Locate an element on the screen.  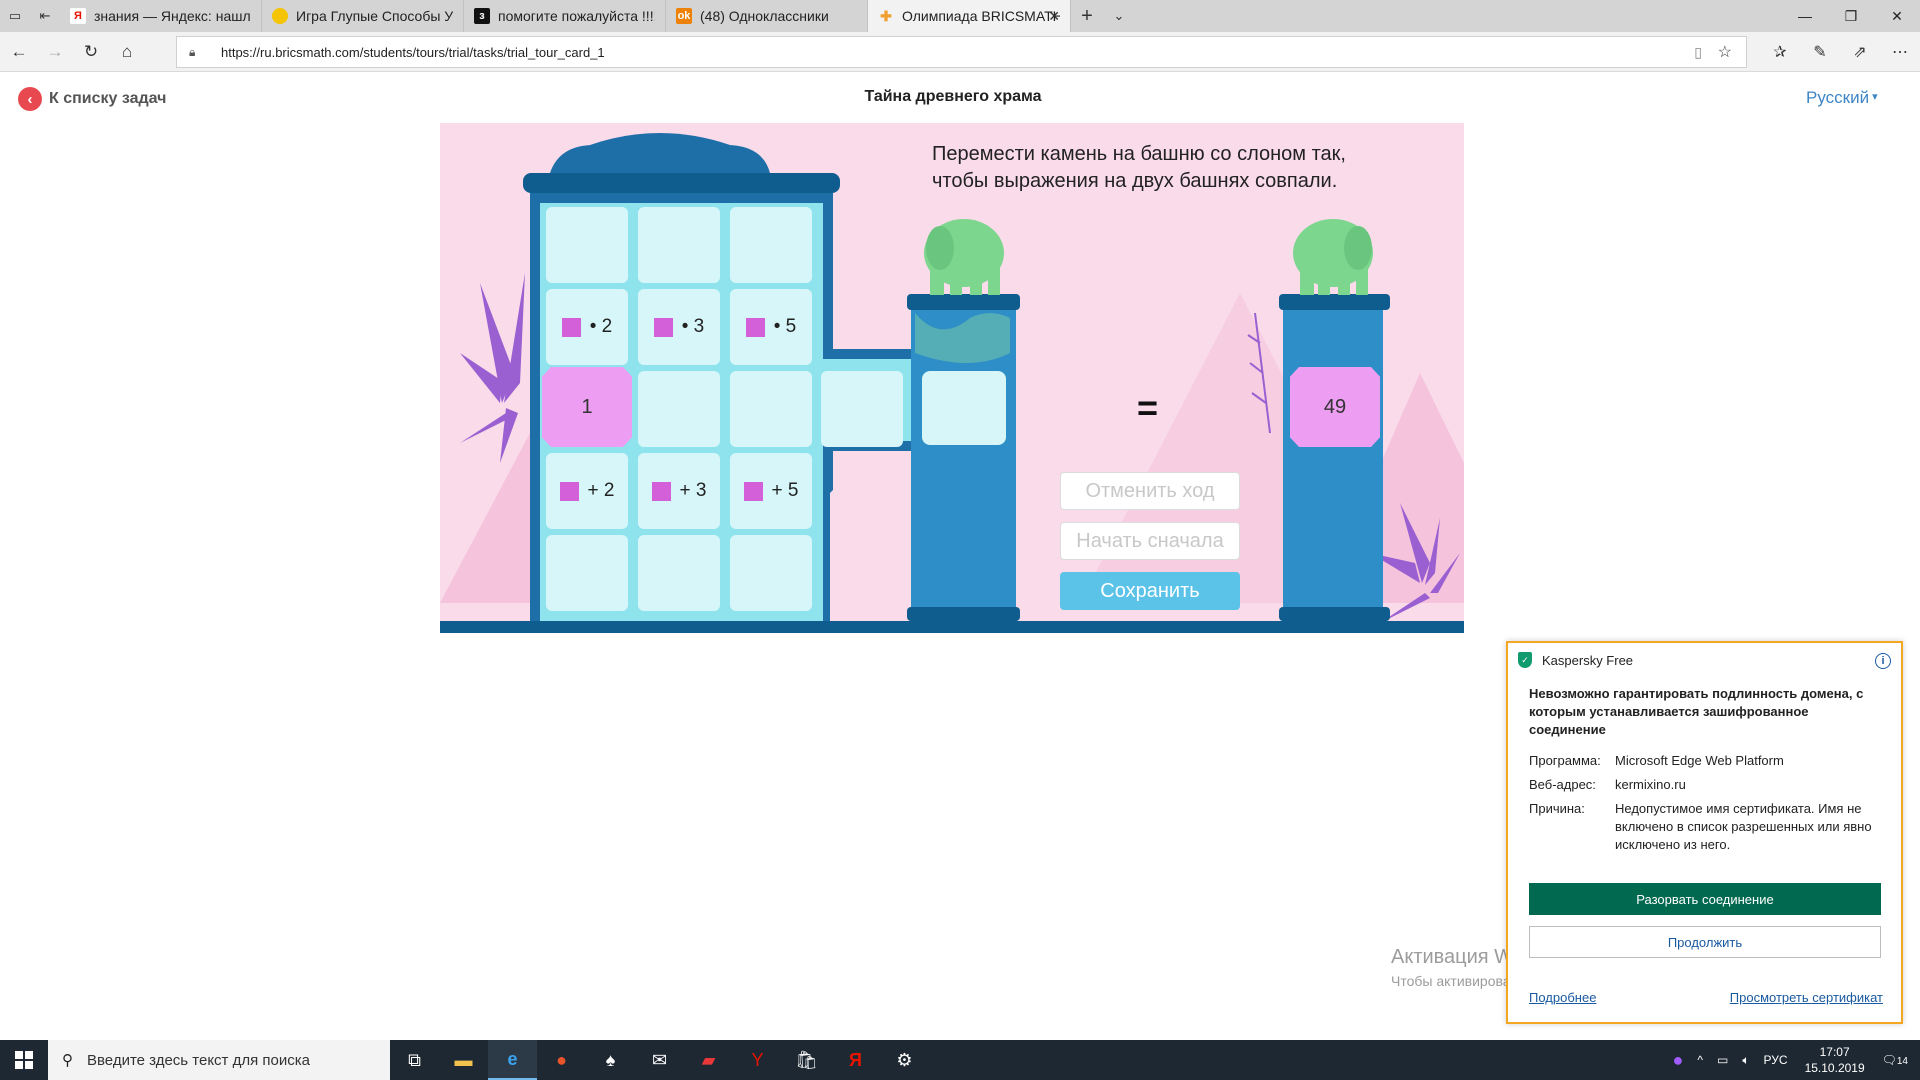
undo-button: Отменить ход is located at coordinates (1150, 491).